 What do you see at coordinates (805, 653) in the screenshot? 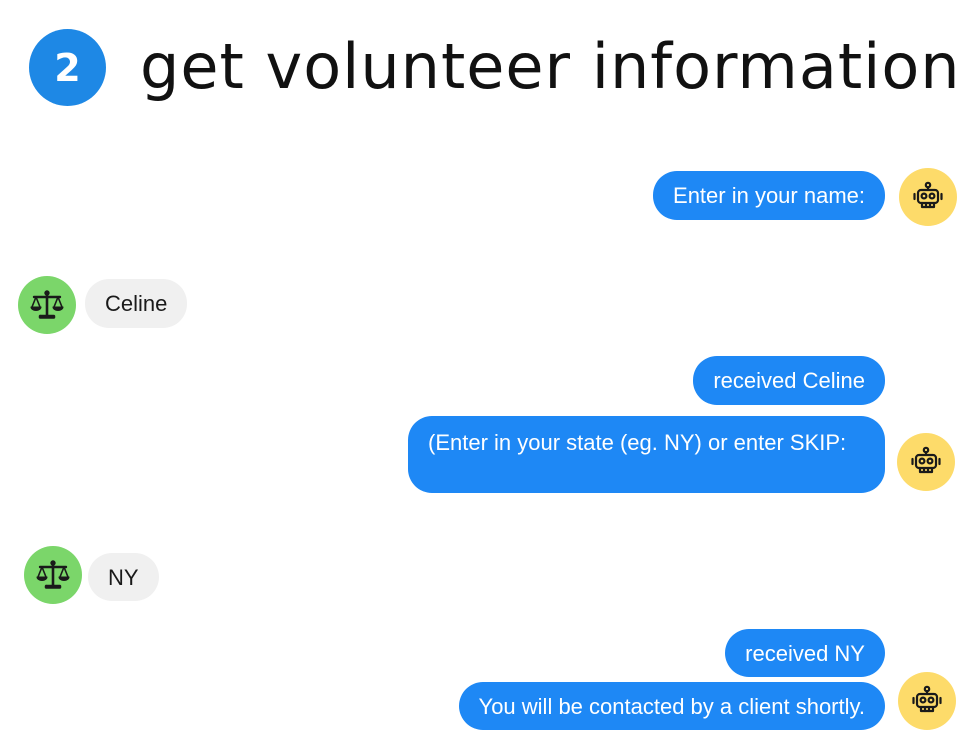
I see `bot-message: received NY` at bounding box center [805, 653].